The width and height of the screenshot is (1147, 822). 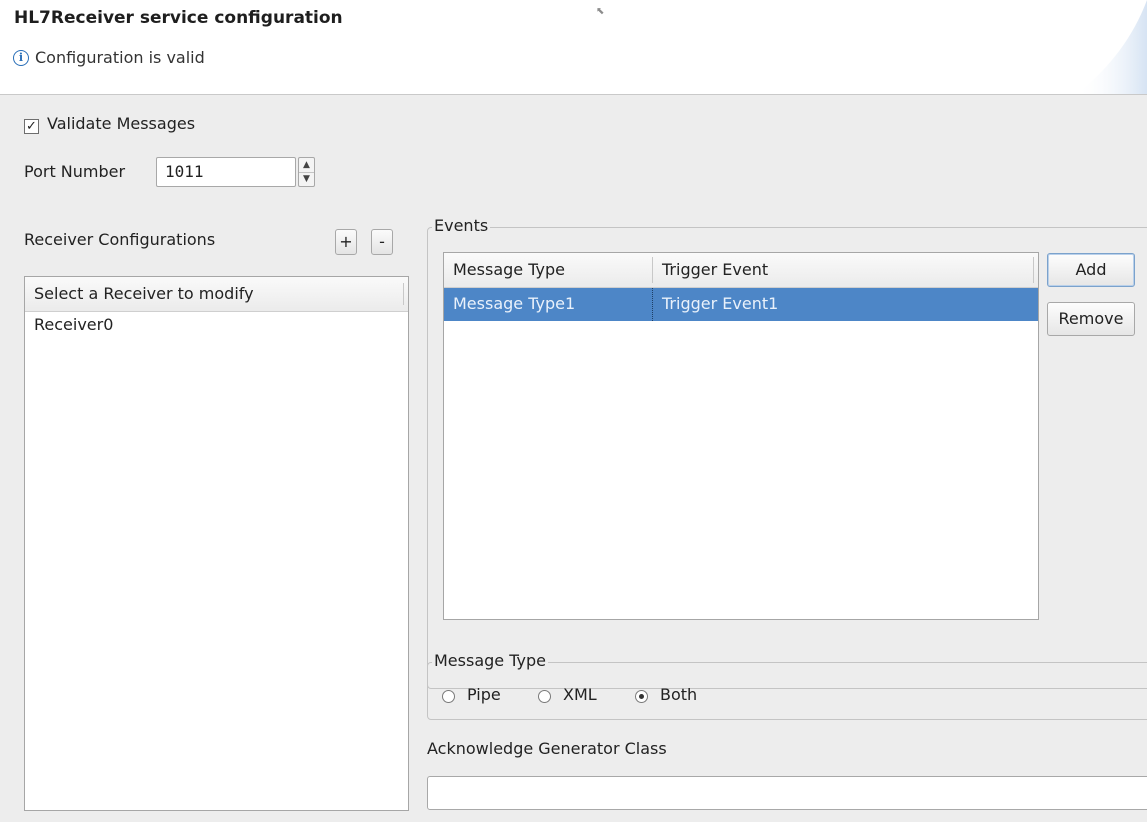 What do you see at coordinates (178, 18) in the screenshot?
I see `page-title: HL7Receiver service configuration` at bounding box center [178, 18].